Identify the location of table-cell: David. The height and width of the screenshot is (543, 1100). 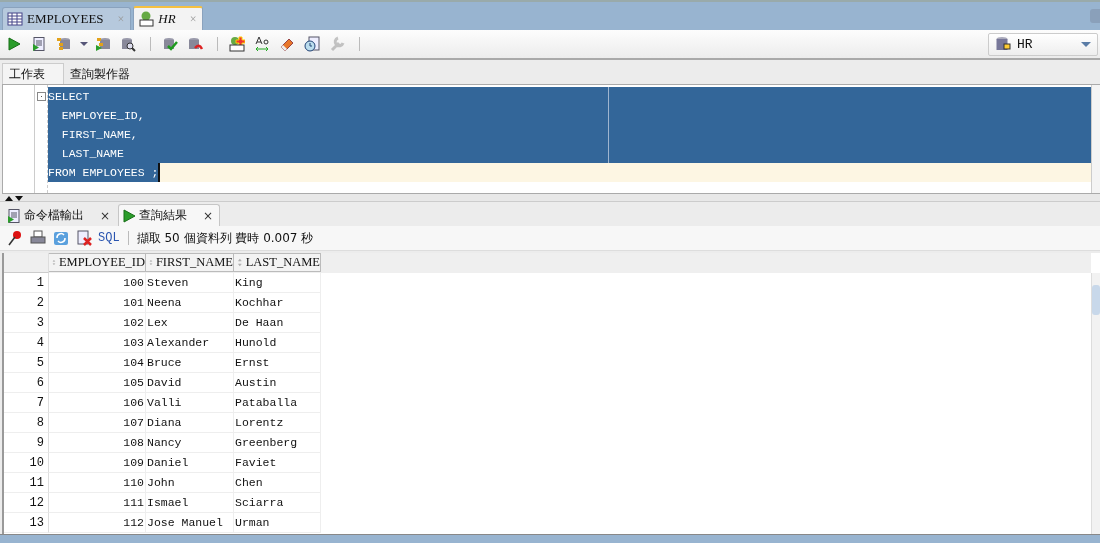
(190, 383).